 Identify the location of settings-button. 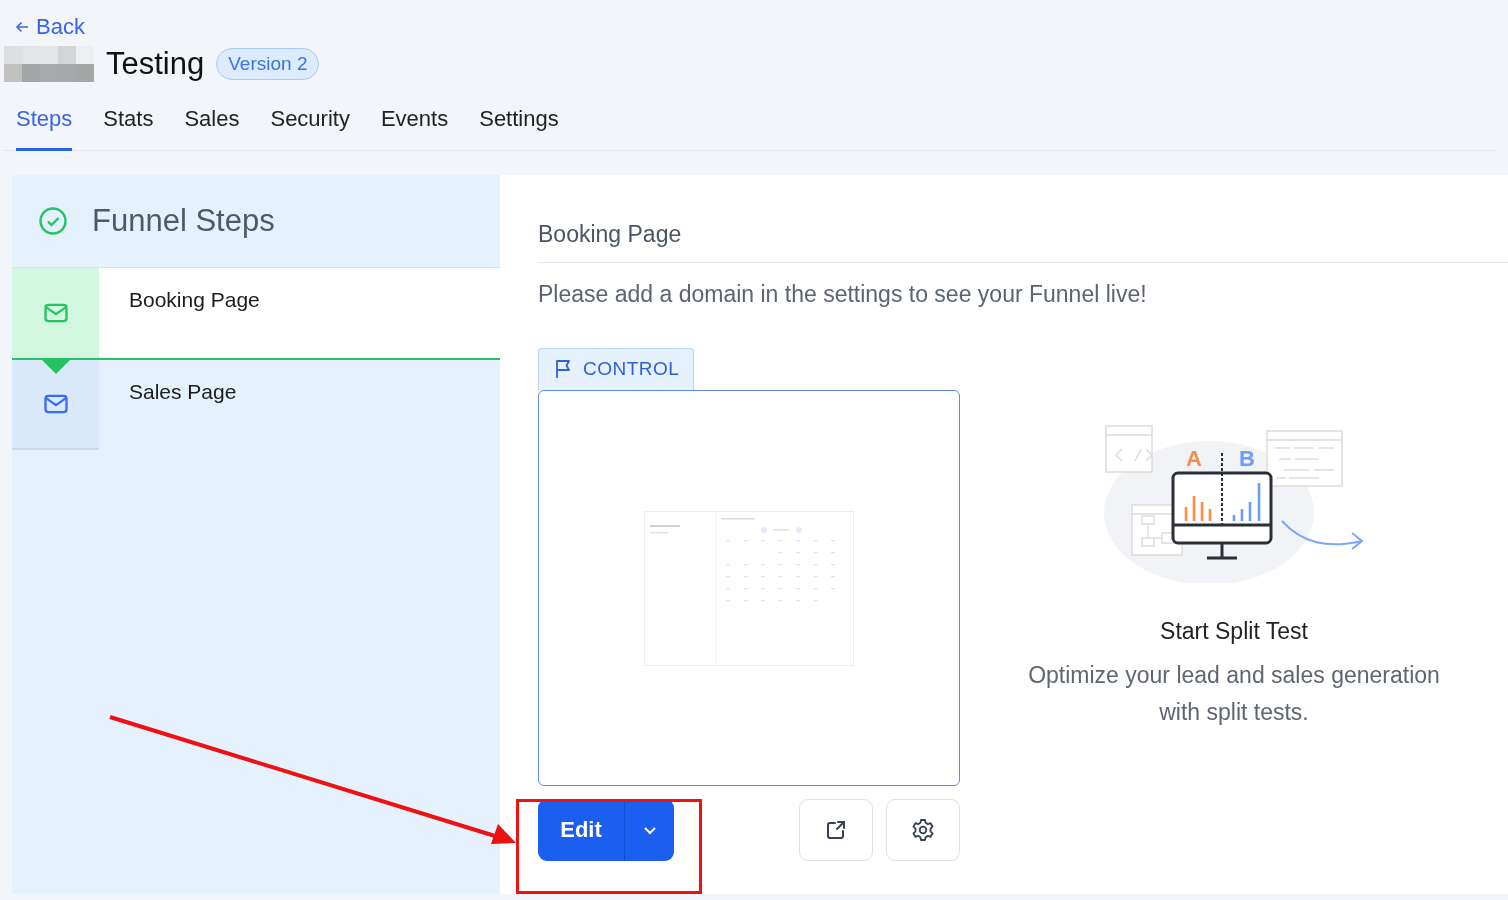
(923, 830).